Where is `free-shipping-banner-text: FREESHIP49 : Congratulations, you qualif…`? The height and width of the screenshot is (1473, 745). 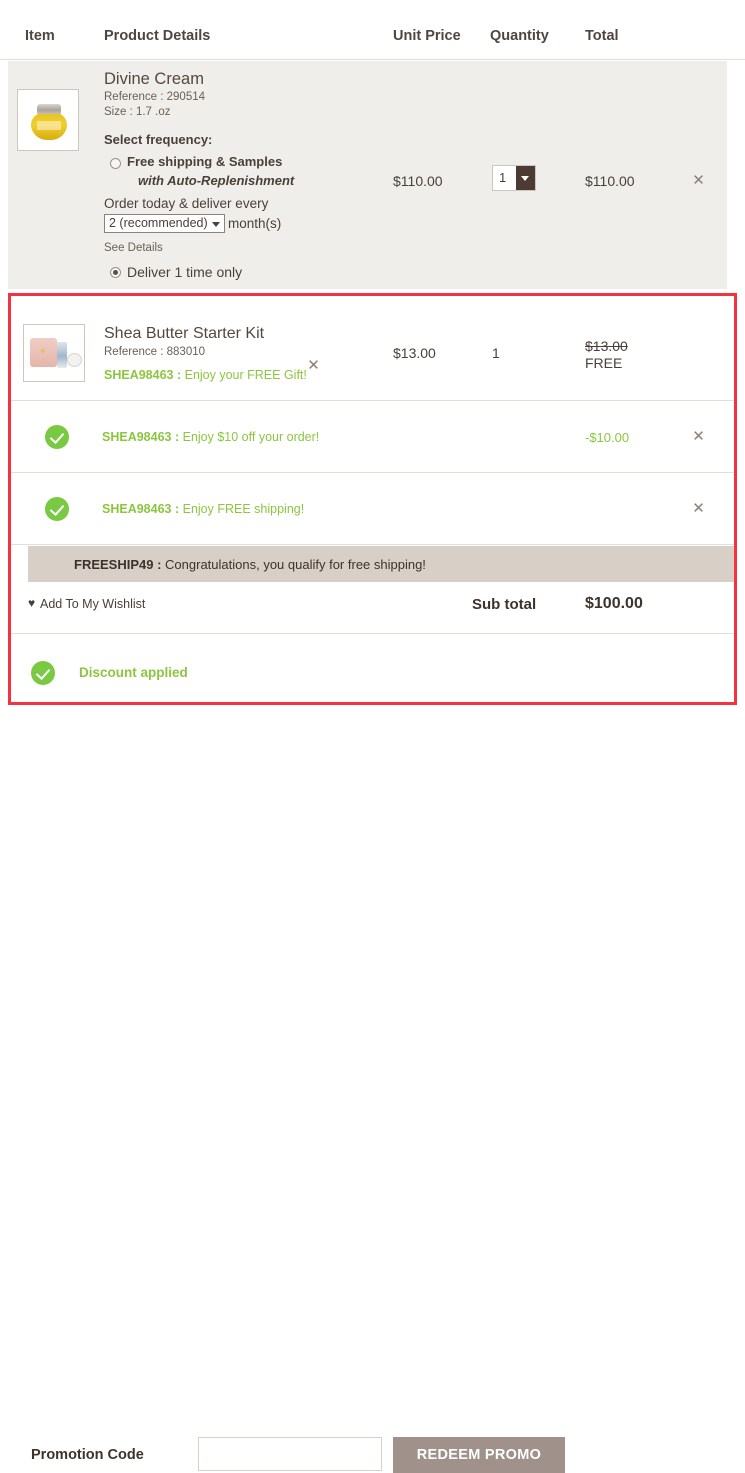 free-shipping-banner-text: FREESHIP49 : Congratulations, you qualif… is located at coordinates (250, 564).